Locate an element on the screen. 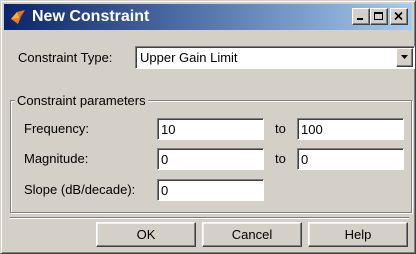 This screenshot has width=416, height=254. constraint-type-label: Constraint Type: is located at coordinates (65, 57).